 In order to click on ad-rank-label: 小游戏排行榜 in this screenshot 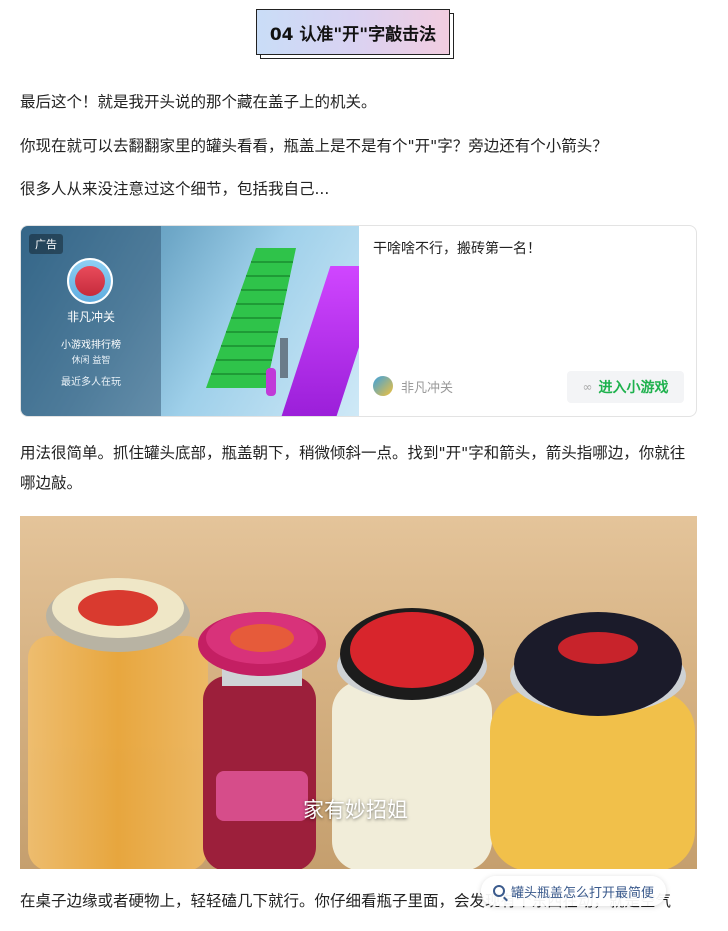, I will do `click(91, 345)`.